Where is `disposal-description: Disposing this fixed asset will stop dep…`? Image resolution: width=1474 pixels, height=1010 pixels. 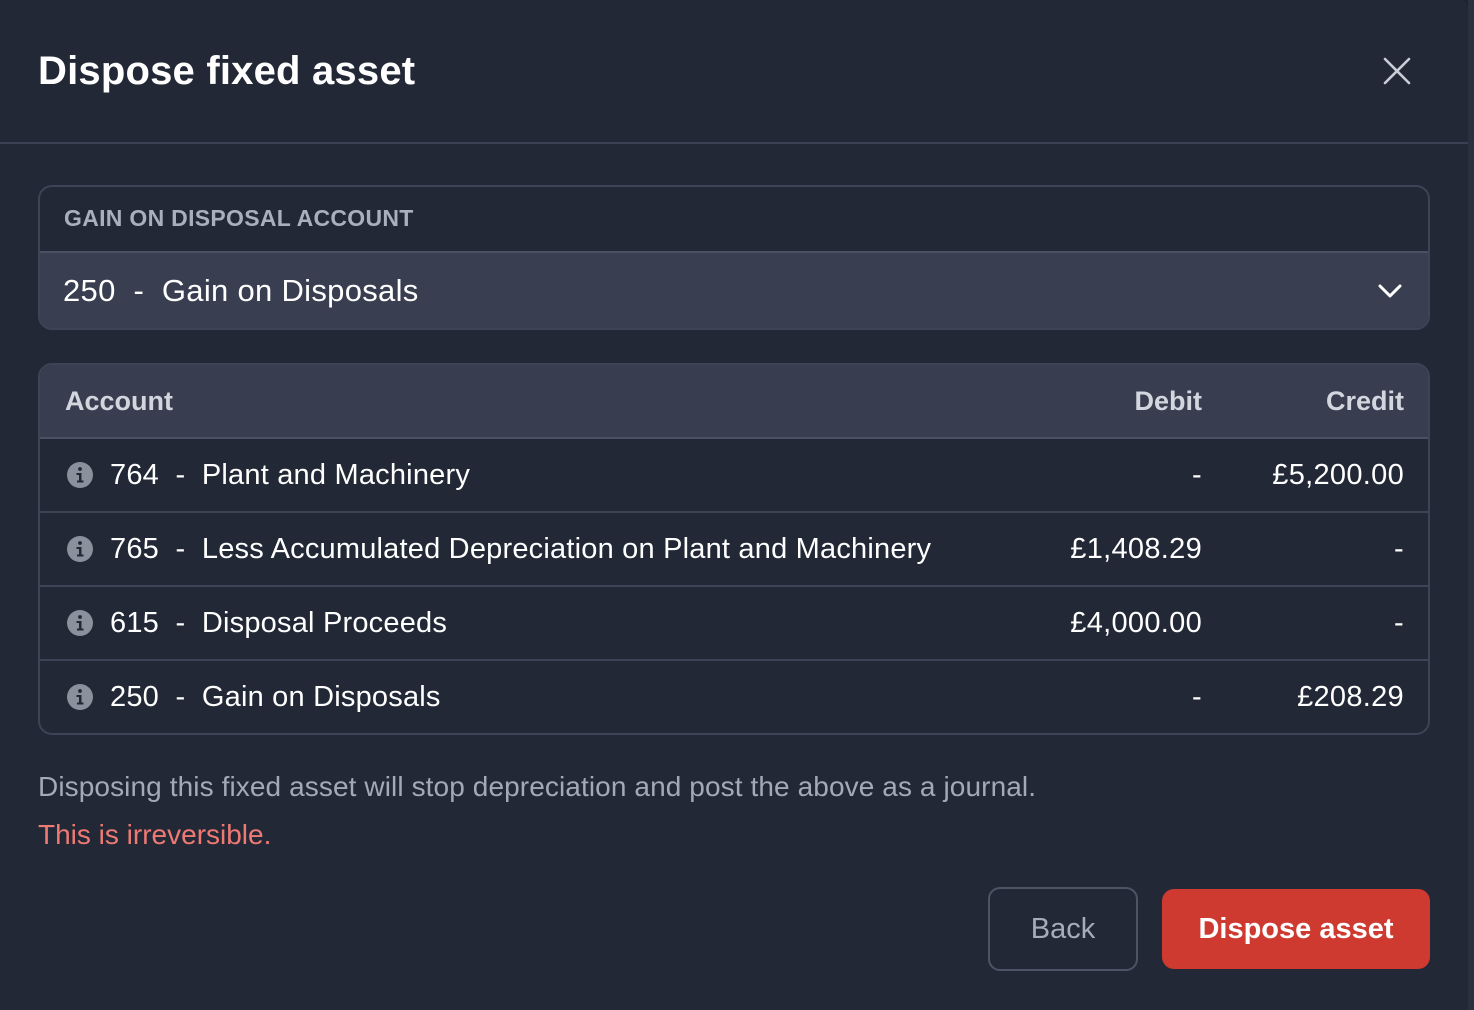 disposal-description: Disposing this fixed asset will stop dep… is located at coordinates (537, 786).